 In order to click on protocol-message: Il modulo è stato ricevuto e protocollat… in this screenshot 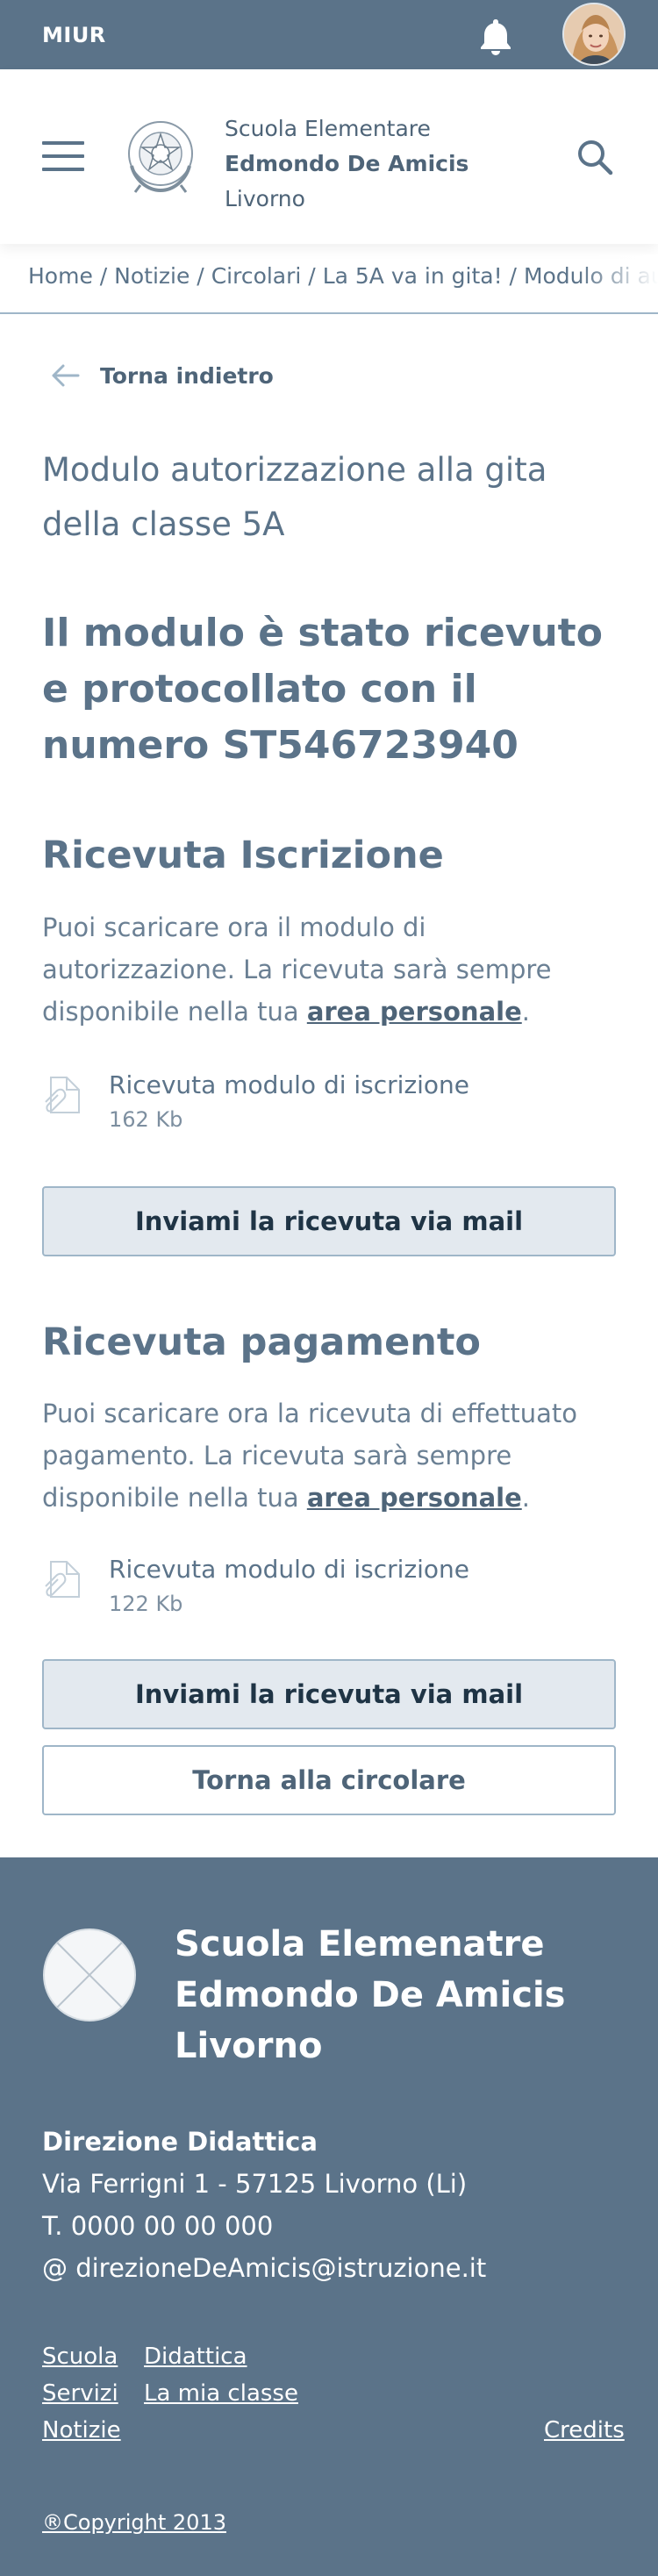, I will do `click(322, 689)`.